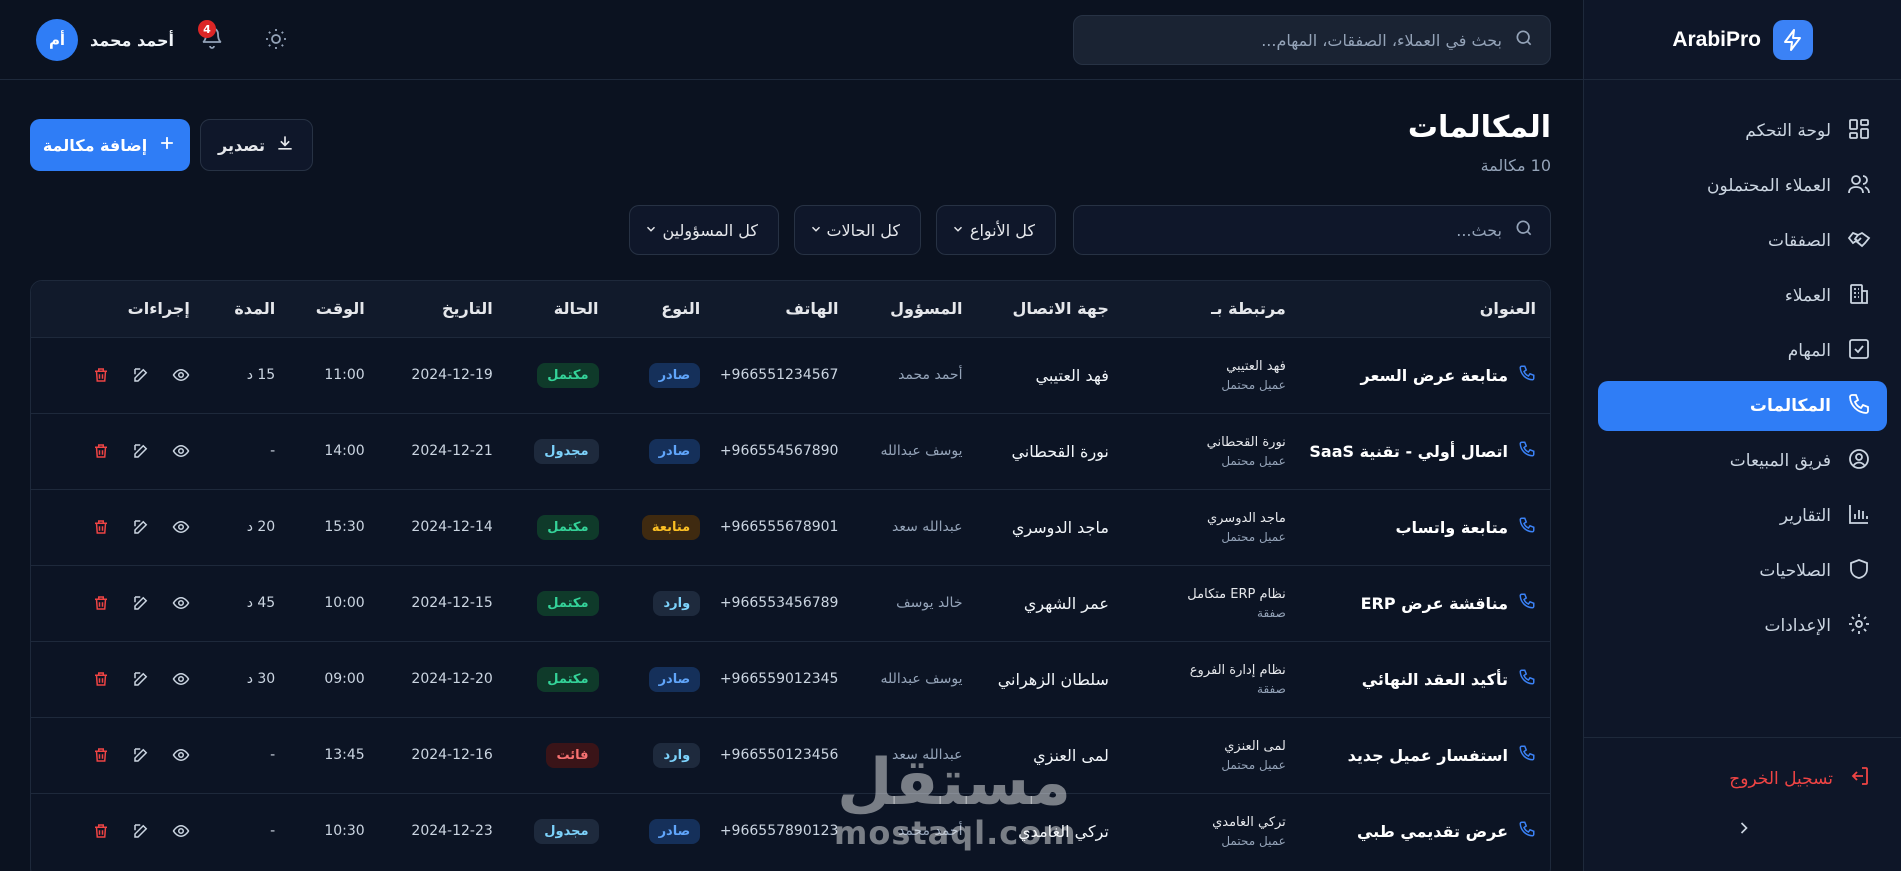 The width and height of the screenshot is (1901, 871). What do you see at coordinates (1742, 571) in the screenshot?
I see `sidebar-item-permissions: الصلاحيات` at bounding box center [1742, 571].